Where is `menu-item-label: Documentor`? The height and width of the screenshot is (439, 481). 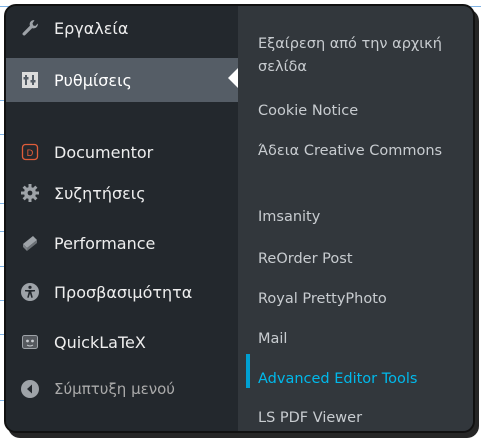 menu-item-label: Documentor is located at coordinates (104, 152).